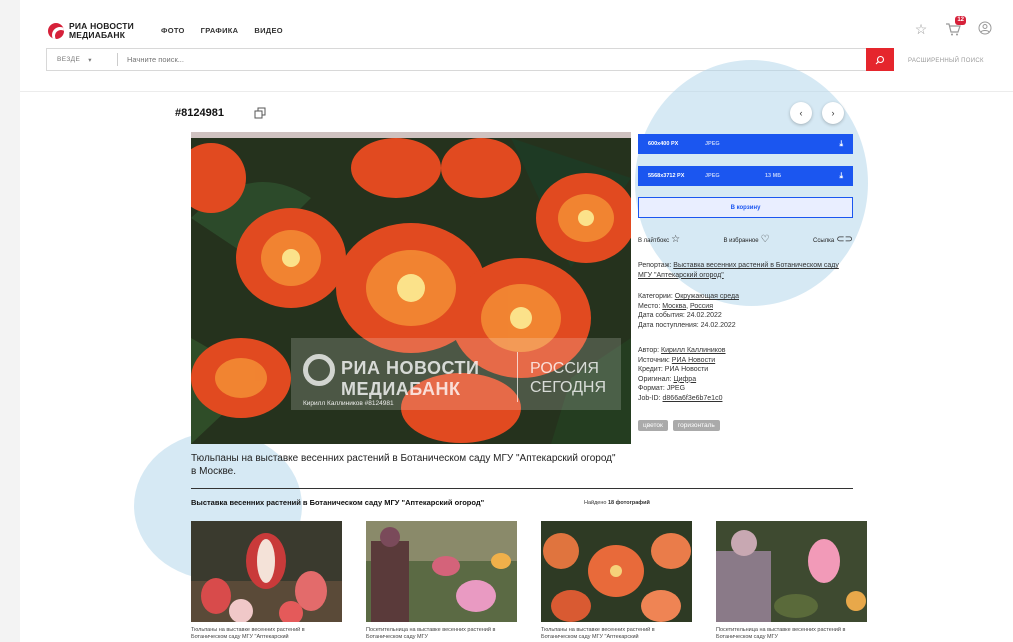  I want to click on link-action: Ссылка ⊂⊃, so click(833, 239).